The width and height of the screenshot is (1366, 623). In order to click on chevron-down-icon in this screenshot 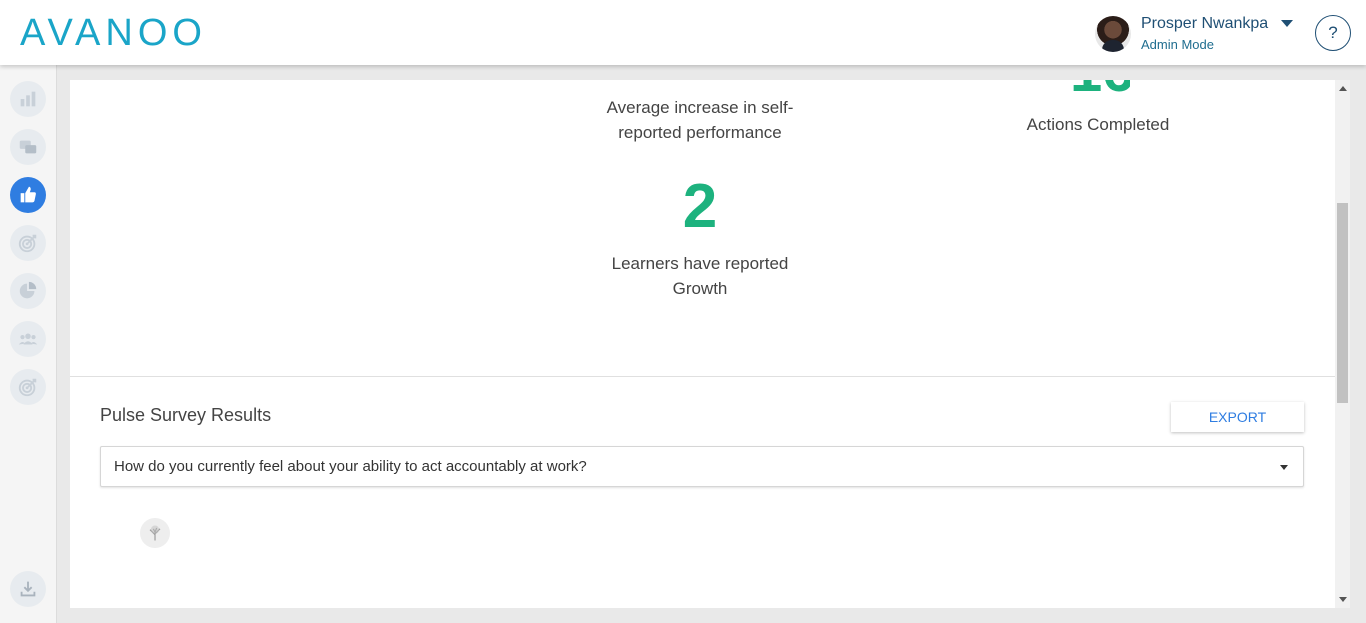, I will do `click(1287, 23)`.